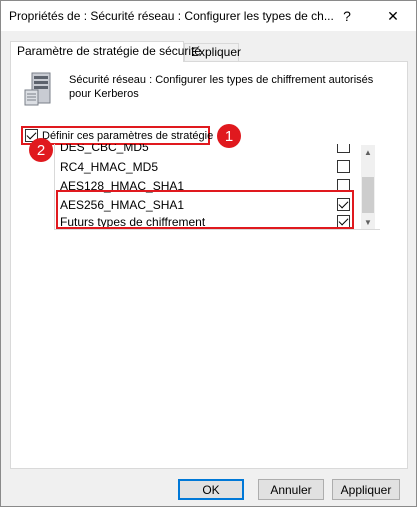  What do you see at coordinates (211, 489) in the screenshot?
I see `ok-button: OK` at bounding box center [211, 489].